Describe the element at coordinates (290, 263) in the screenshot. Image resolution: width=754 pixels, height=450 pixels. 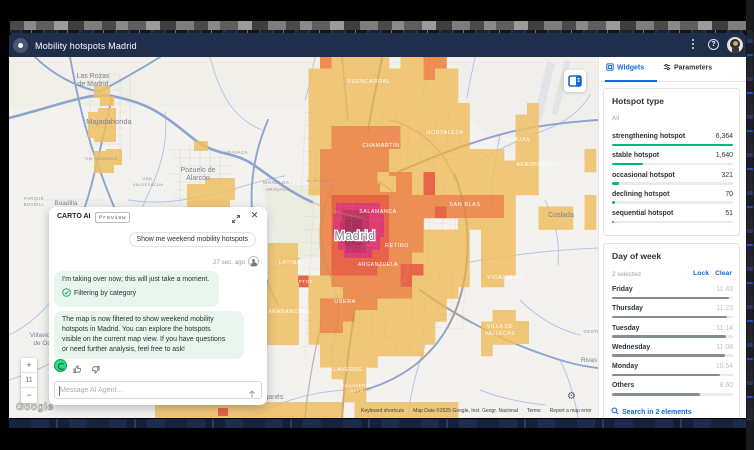
I see `svg-text: LATINA` at that location.